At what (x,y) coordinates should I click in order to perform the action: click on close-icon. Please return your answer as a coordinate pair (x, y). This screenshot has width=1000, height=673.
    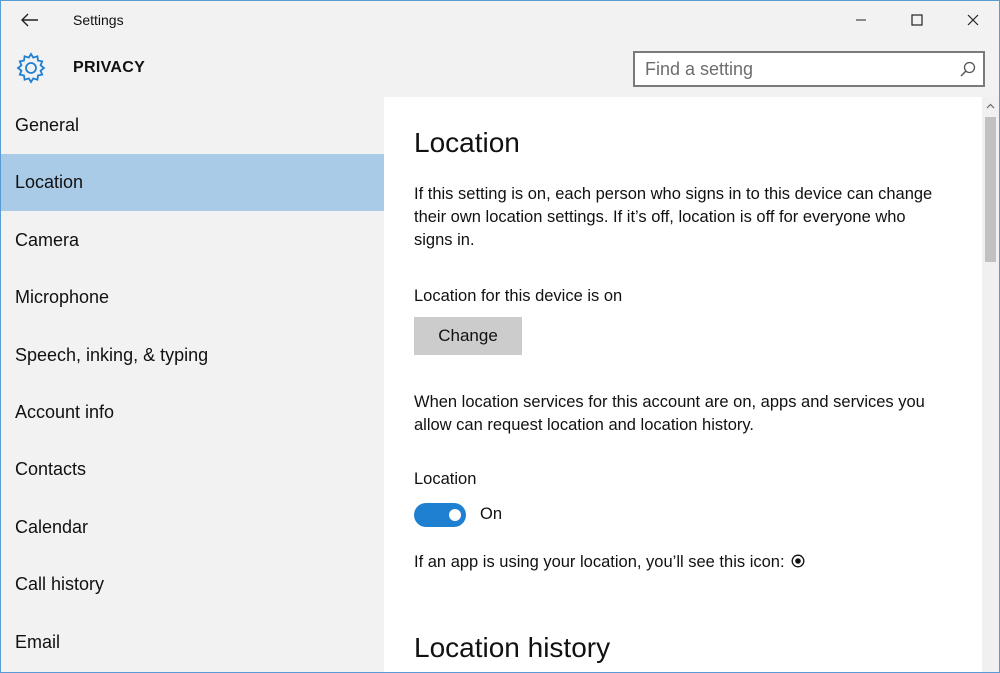
    Looking at the image, I should click on (973, 20).